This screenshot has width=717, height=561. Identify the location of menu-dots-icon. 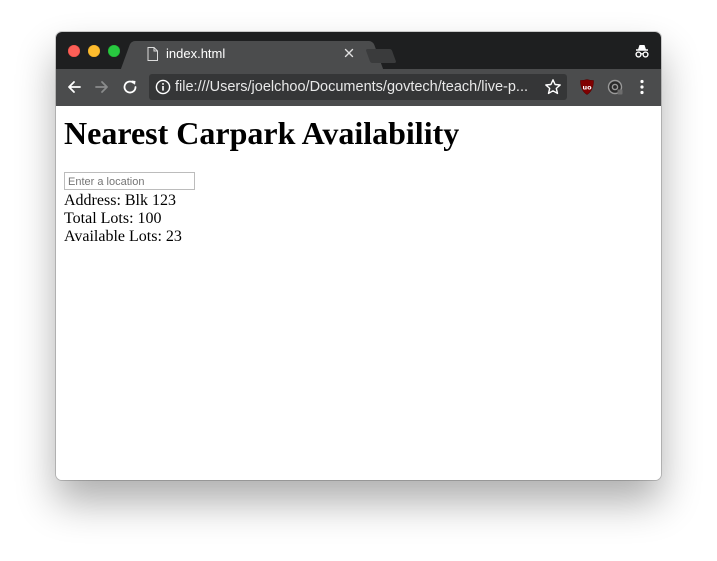
(642, 87).